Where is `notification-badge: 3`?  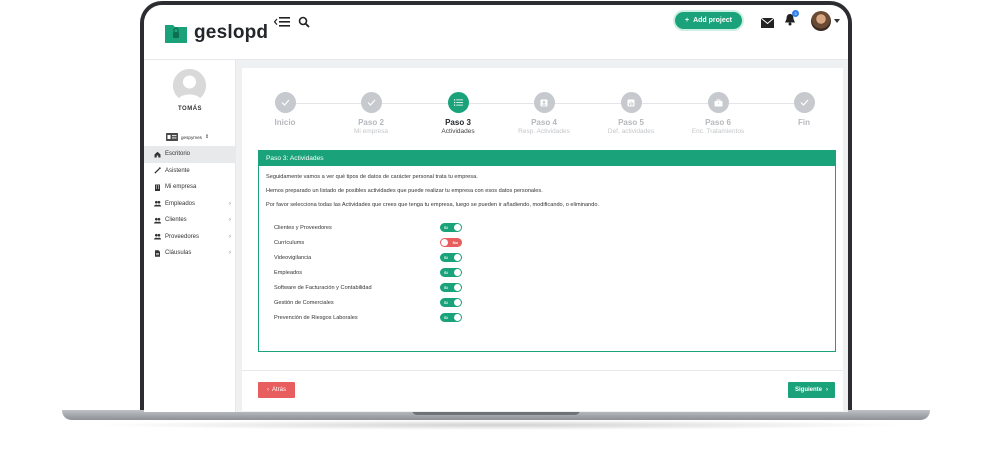
notification-badge: 3 is located at coordinates (795, 13).